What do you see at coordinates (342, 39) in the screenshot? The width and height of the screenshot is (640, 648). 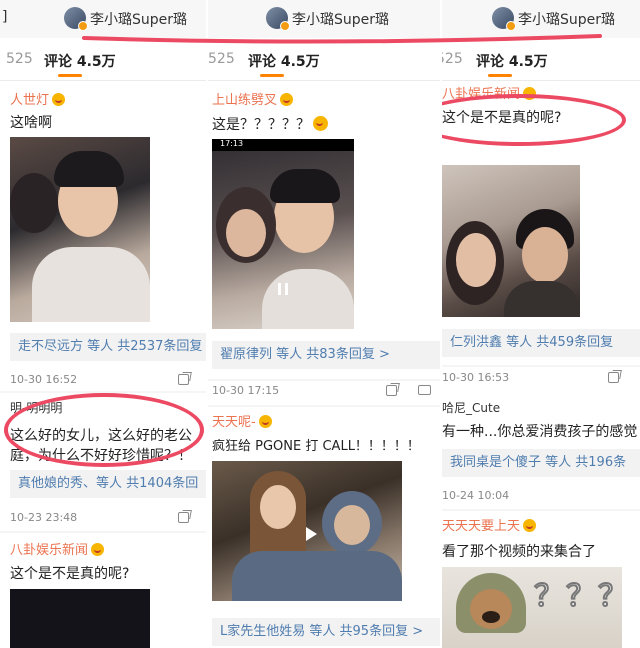 I see `highlight-underline` at bounding box center [342, 39].